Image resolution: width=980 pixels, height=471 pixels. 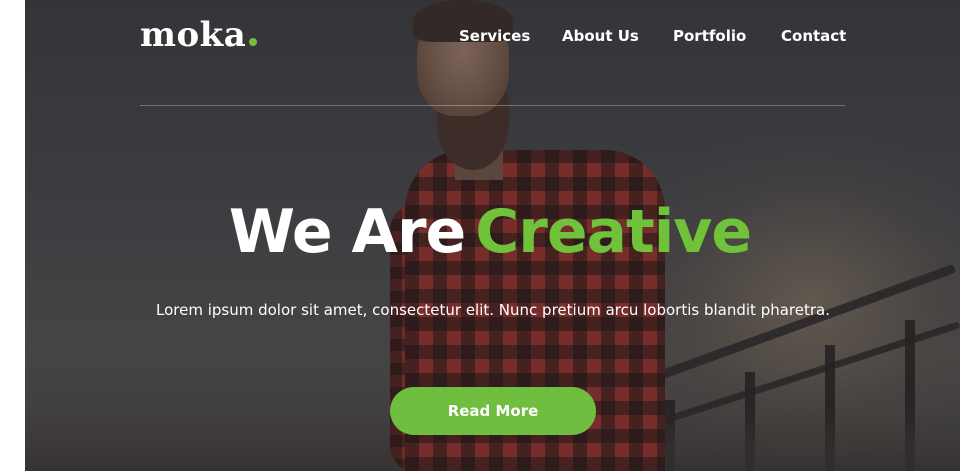 What do you see at coordinates (253, 42) in the screenshot?
I see `logo-dot-icon` at bounding box center [253, 42].